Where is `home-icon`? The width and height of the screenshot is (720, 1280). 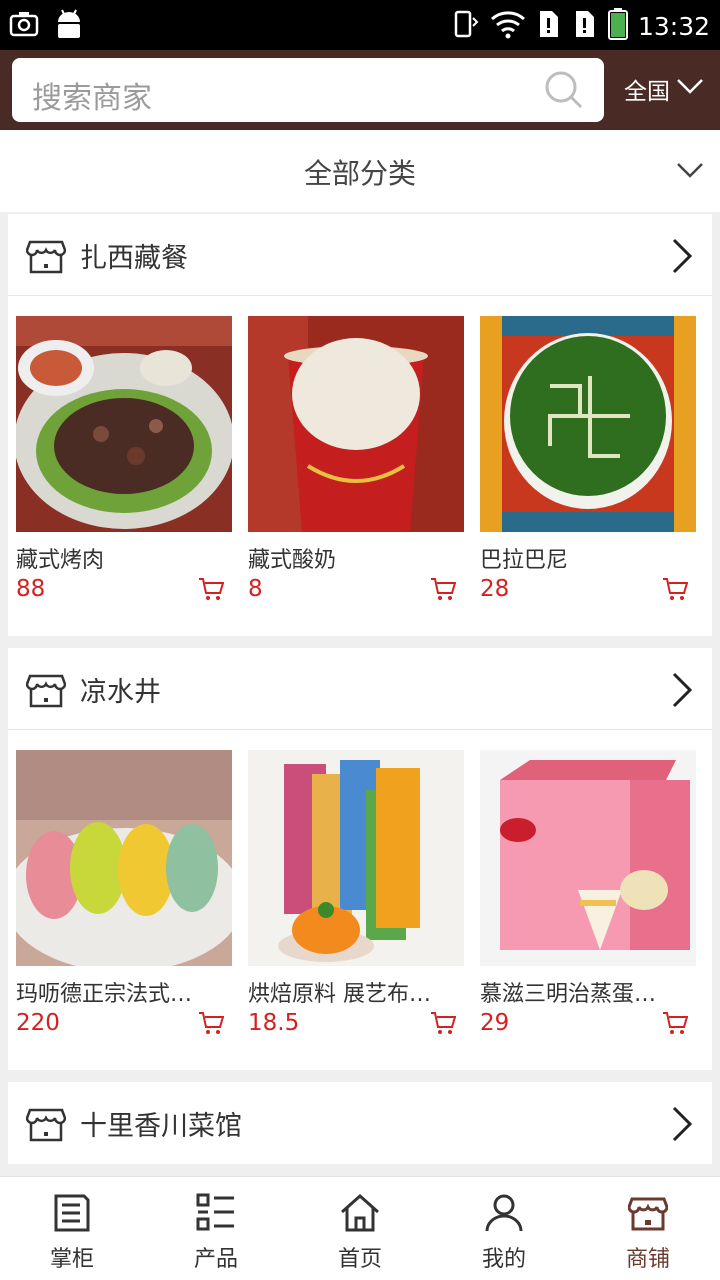
home-icon is located at coordinates (360, 1213).